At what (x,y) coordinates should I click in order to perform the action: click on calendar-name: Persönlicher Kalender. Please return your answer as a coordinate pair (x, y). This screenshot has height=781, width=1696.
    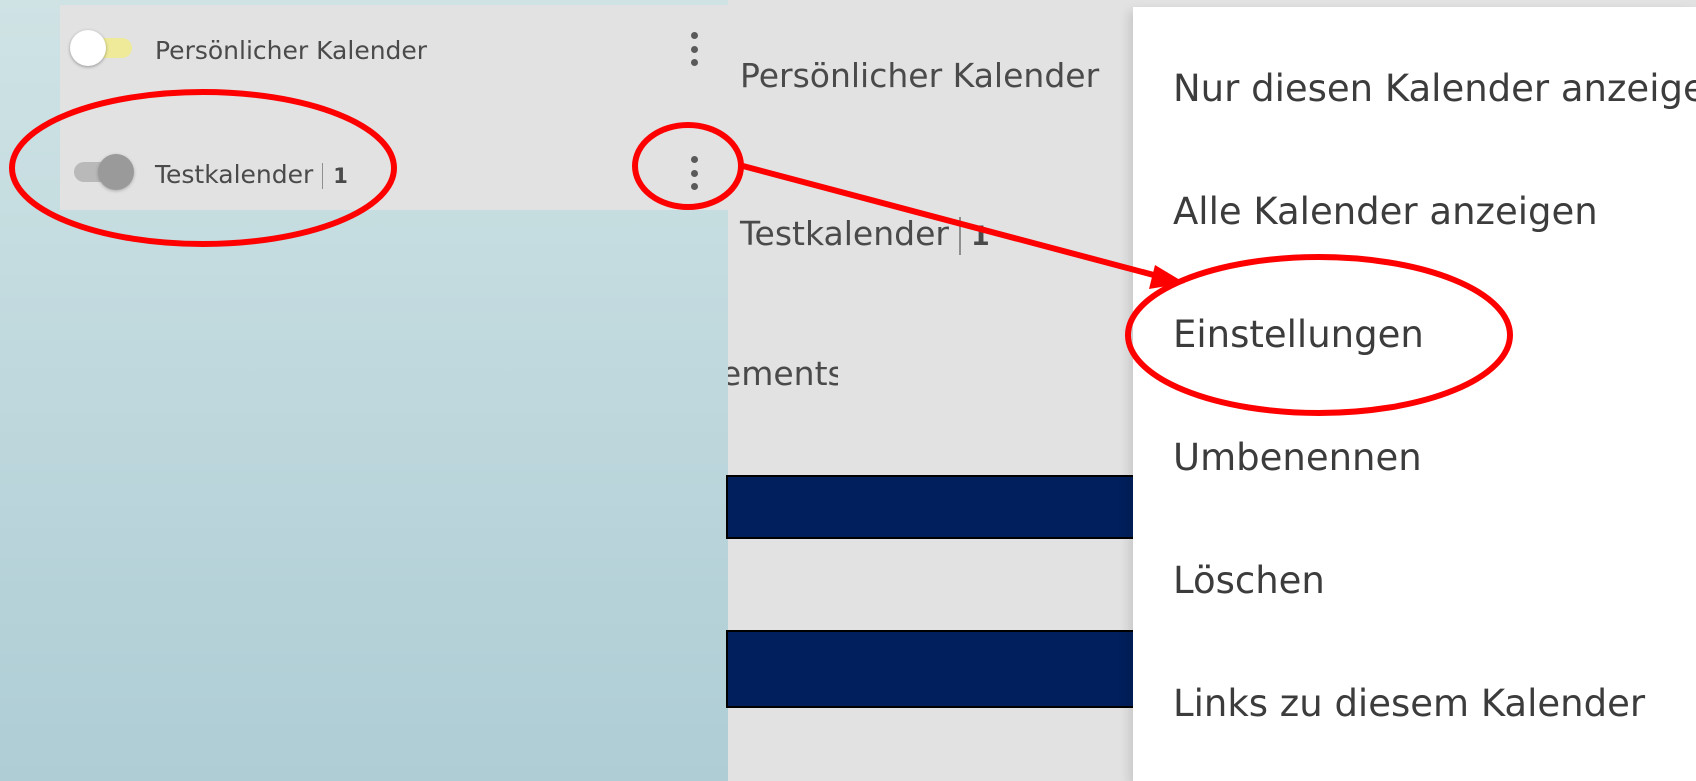
    Looking at the image, I should click on (291, 50).